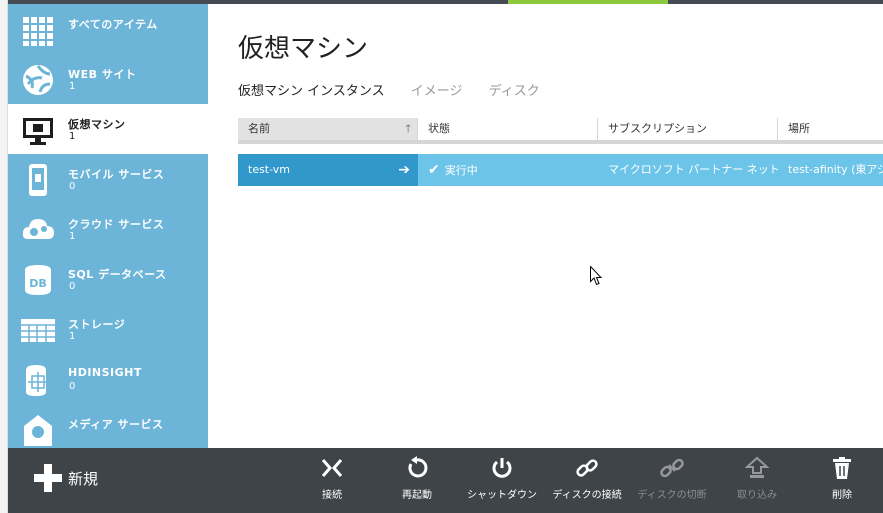  Describe the element at coordinates (437, 89) in the screenshot. I see `tab-images: イメージ` at that location.